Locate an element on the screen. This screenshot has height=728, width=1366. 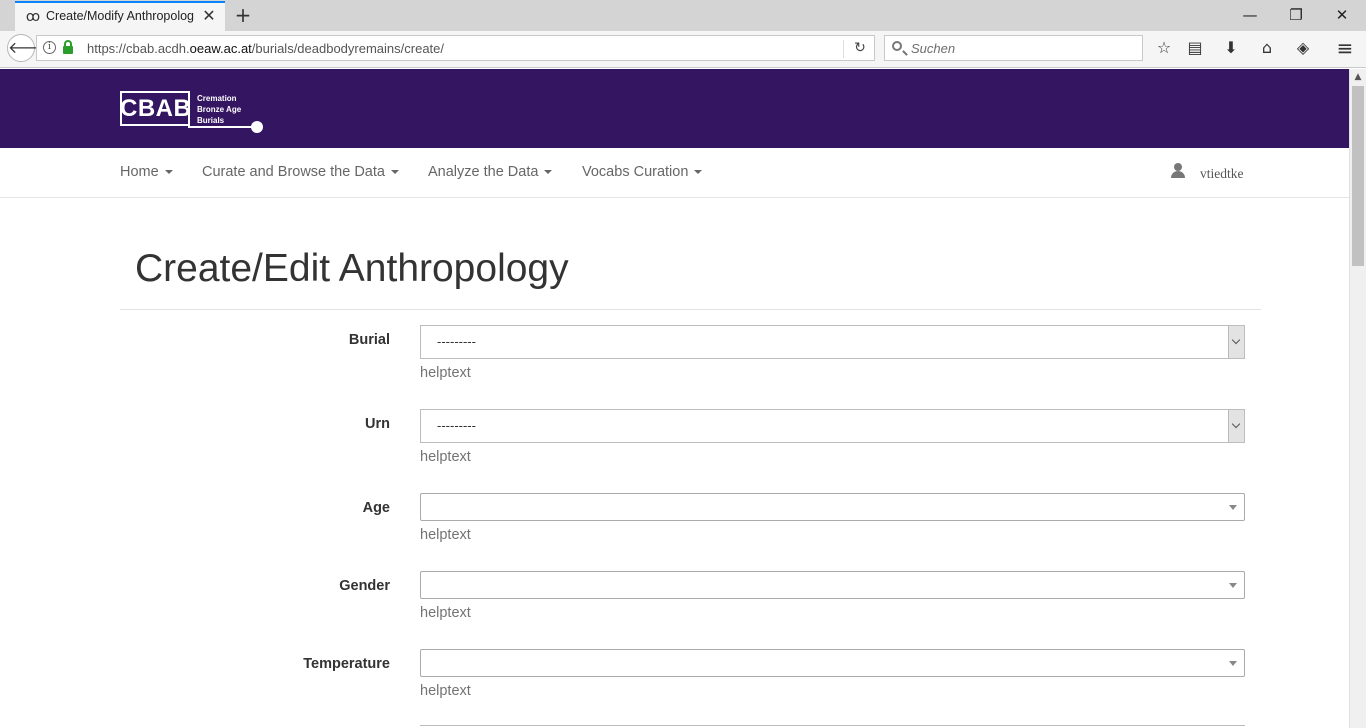
menu-icon: ≡ is located at coordinates (1345, 48).